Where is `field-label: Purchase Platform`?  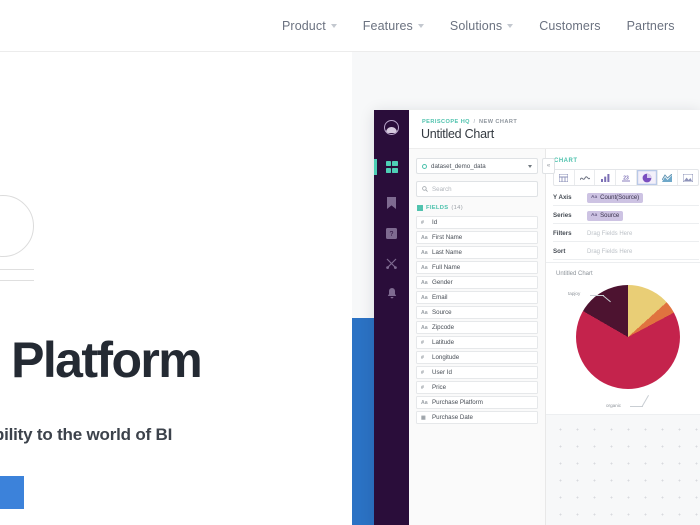 field-label: Purchase Platform is located at coordinates (457, 402).